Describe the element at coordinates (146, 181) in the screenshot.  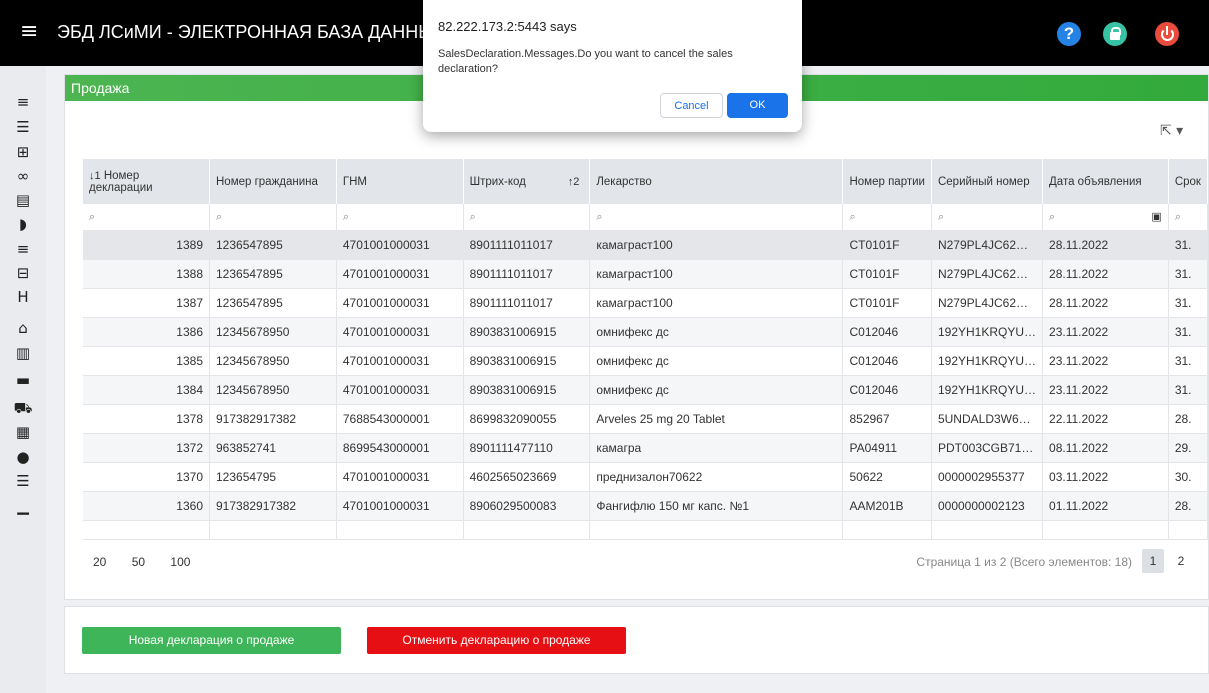
I see `column-header: ↓1 Номер декларации` at that location.